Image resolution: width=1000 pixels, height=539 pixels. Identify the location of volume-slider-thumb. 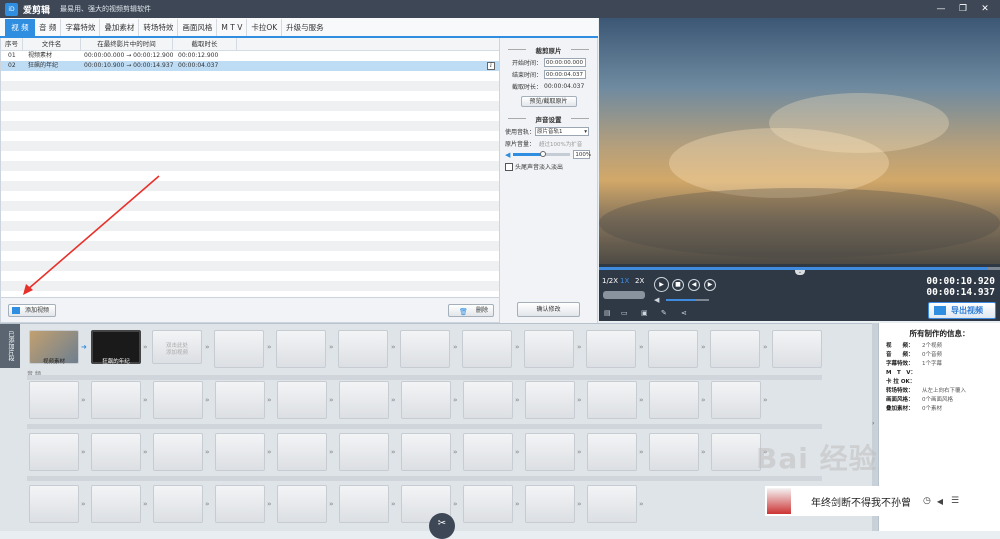
(543, 154).